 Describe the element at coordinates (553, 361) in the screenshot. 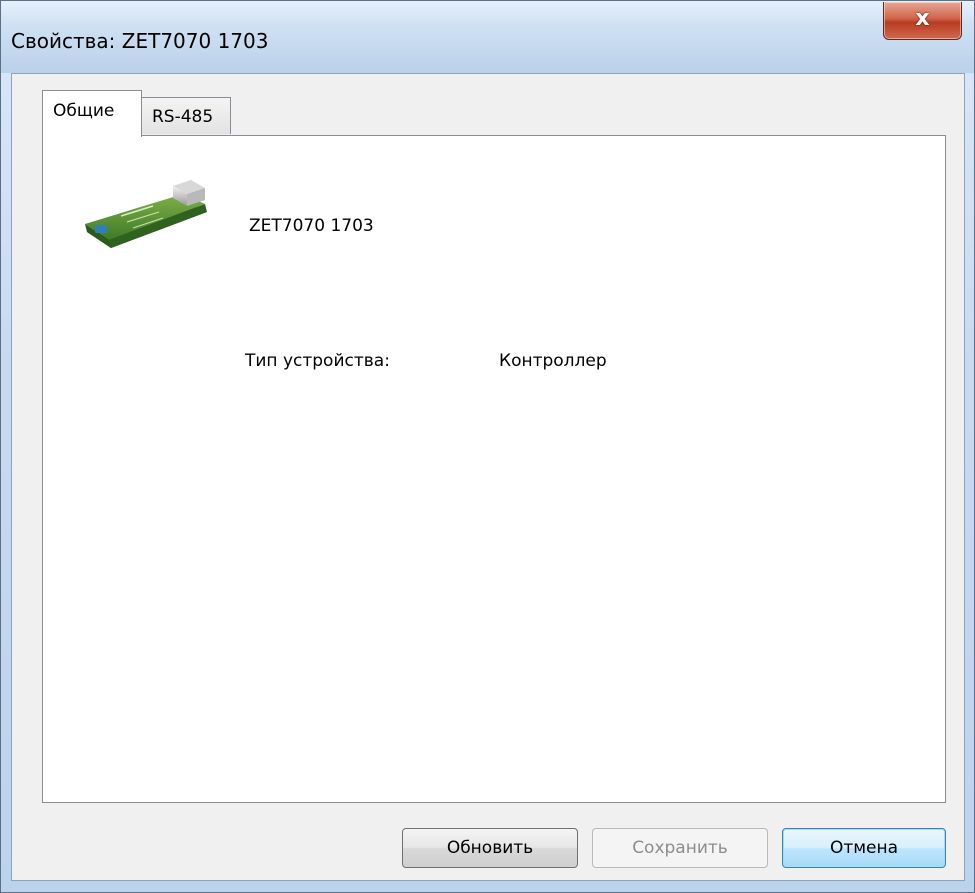

I see `device-type-value: Контроллер` at that location.